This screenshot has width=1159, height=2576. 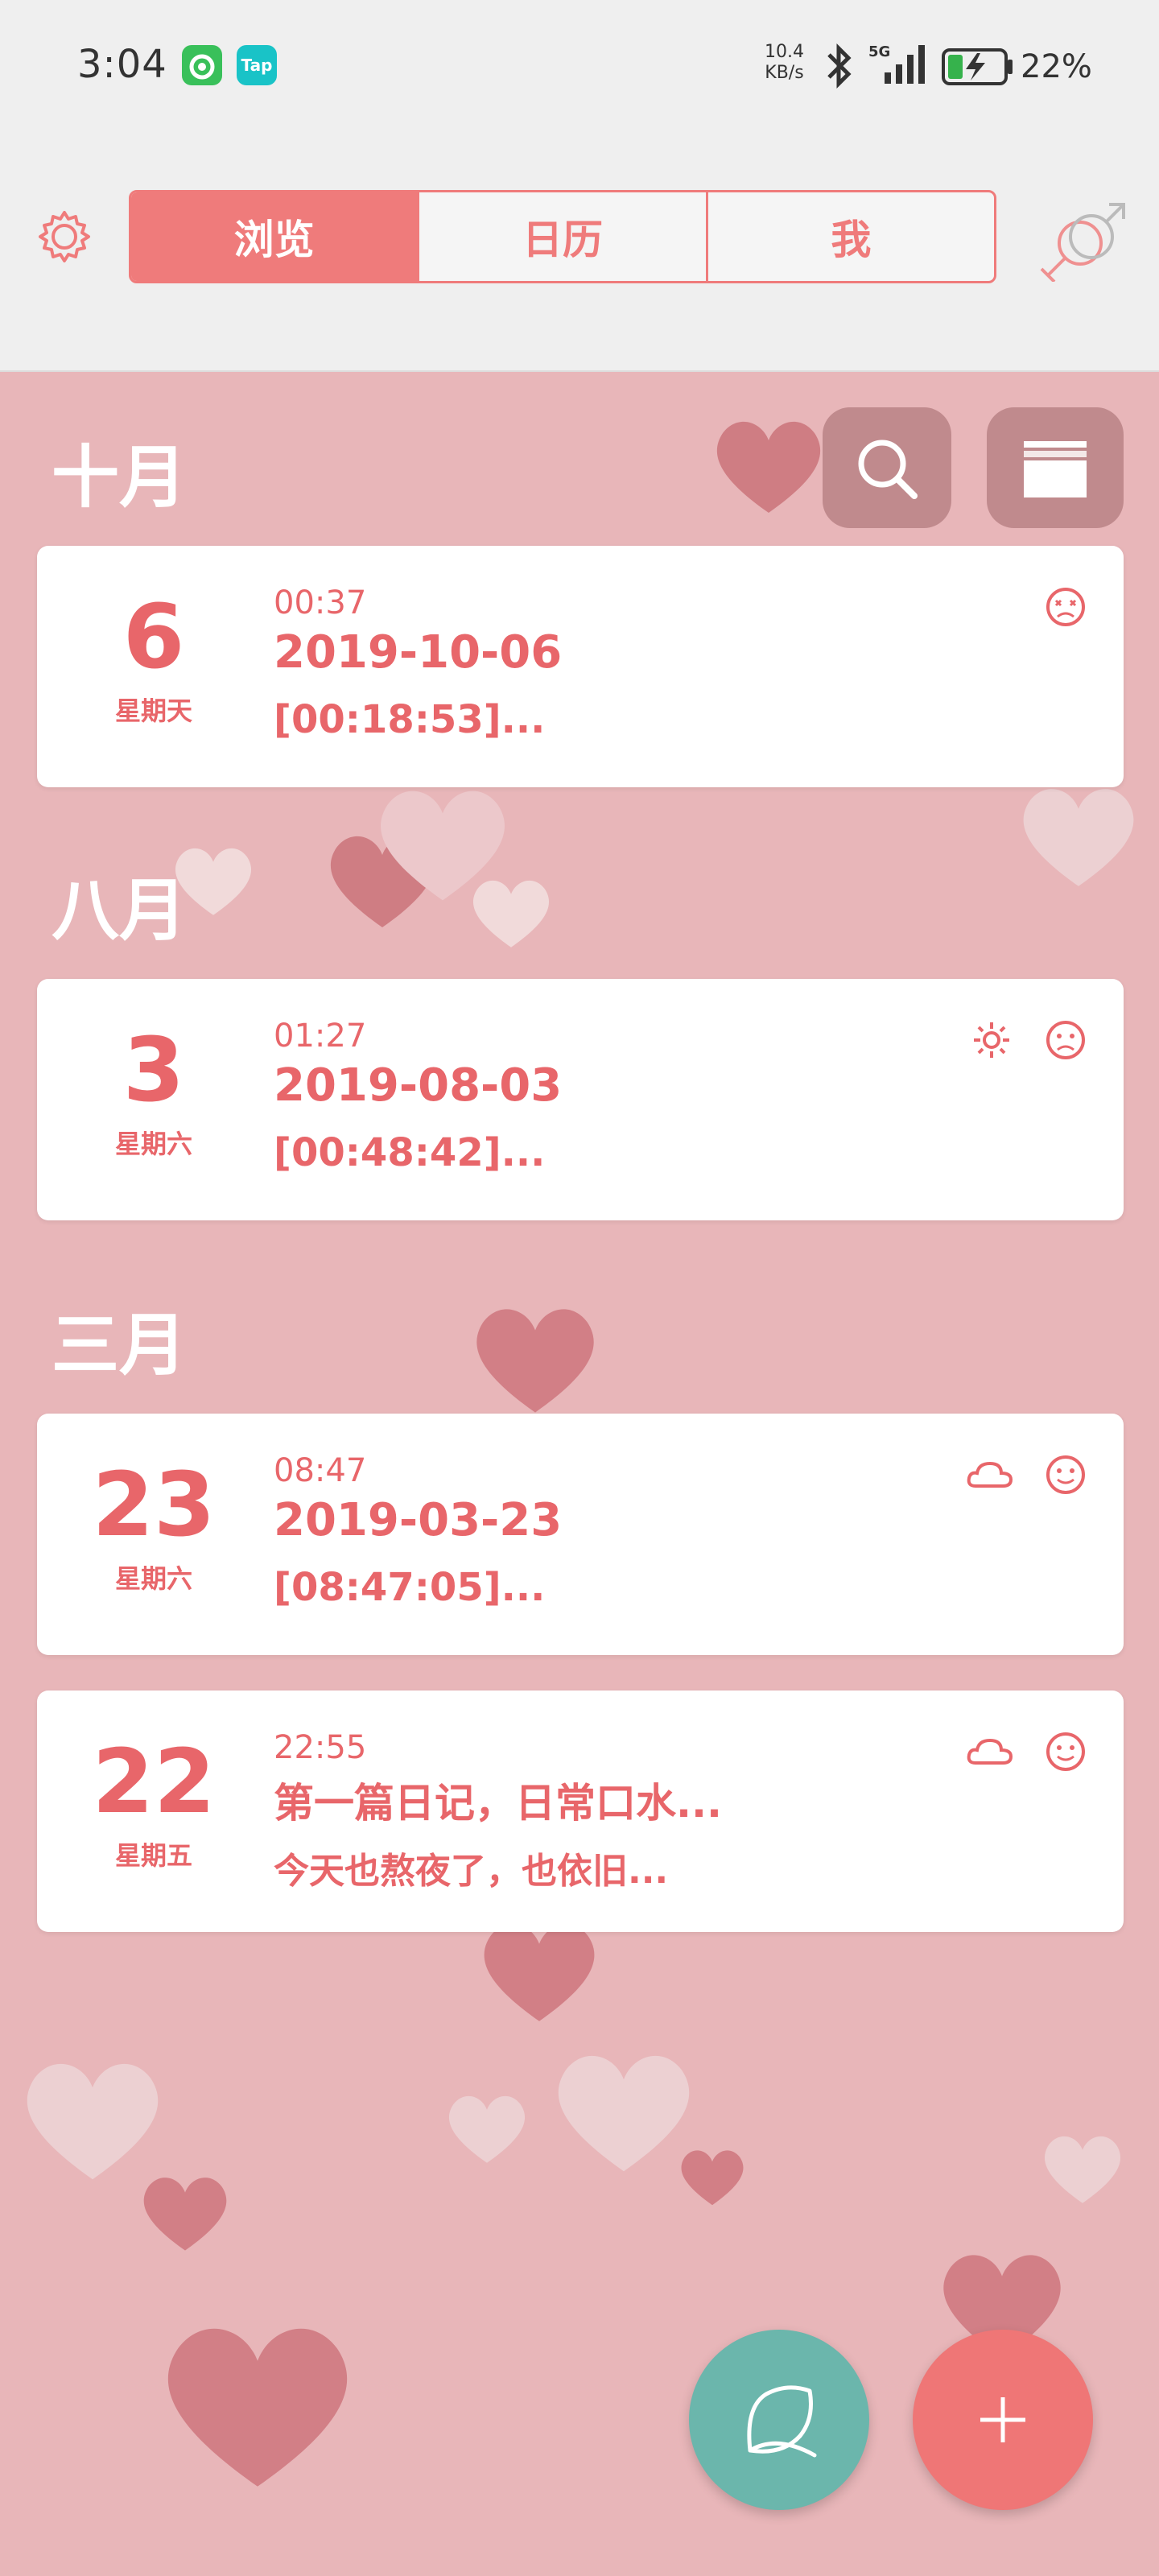 I want to click on month-heading: 八月, so click(x=120, y=910).